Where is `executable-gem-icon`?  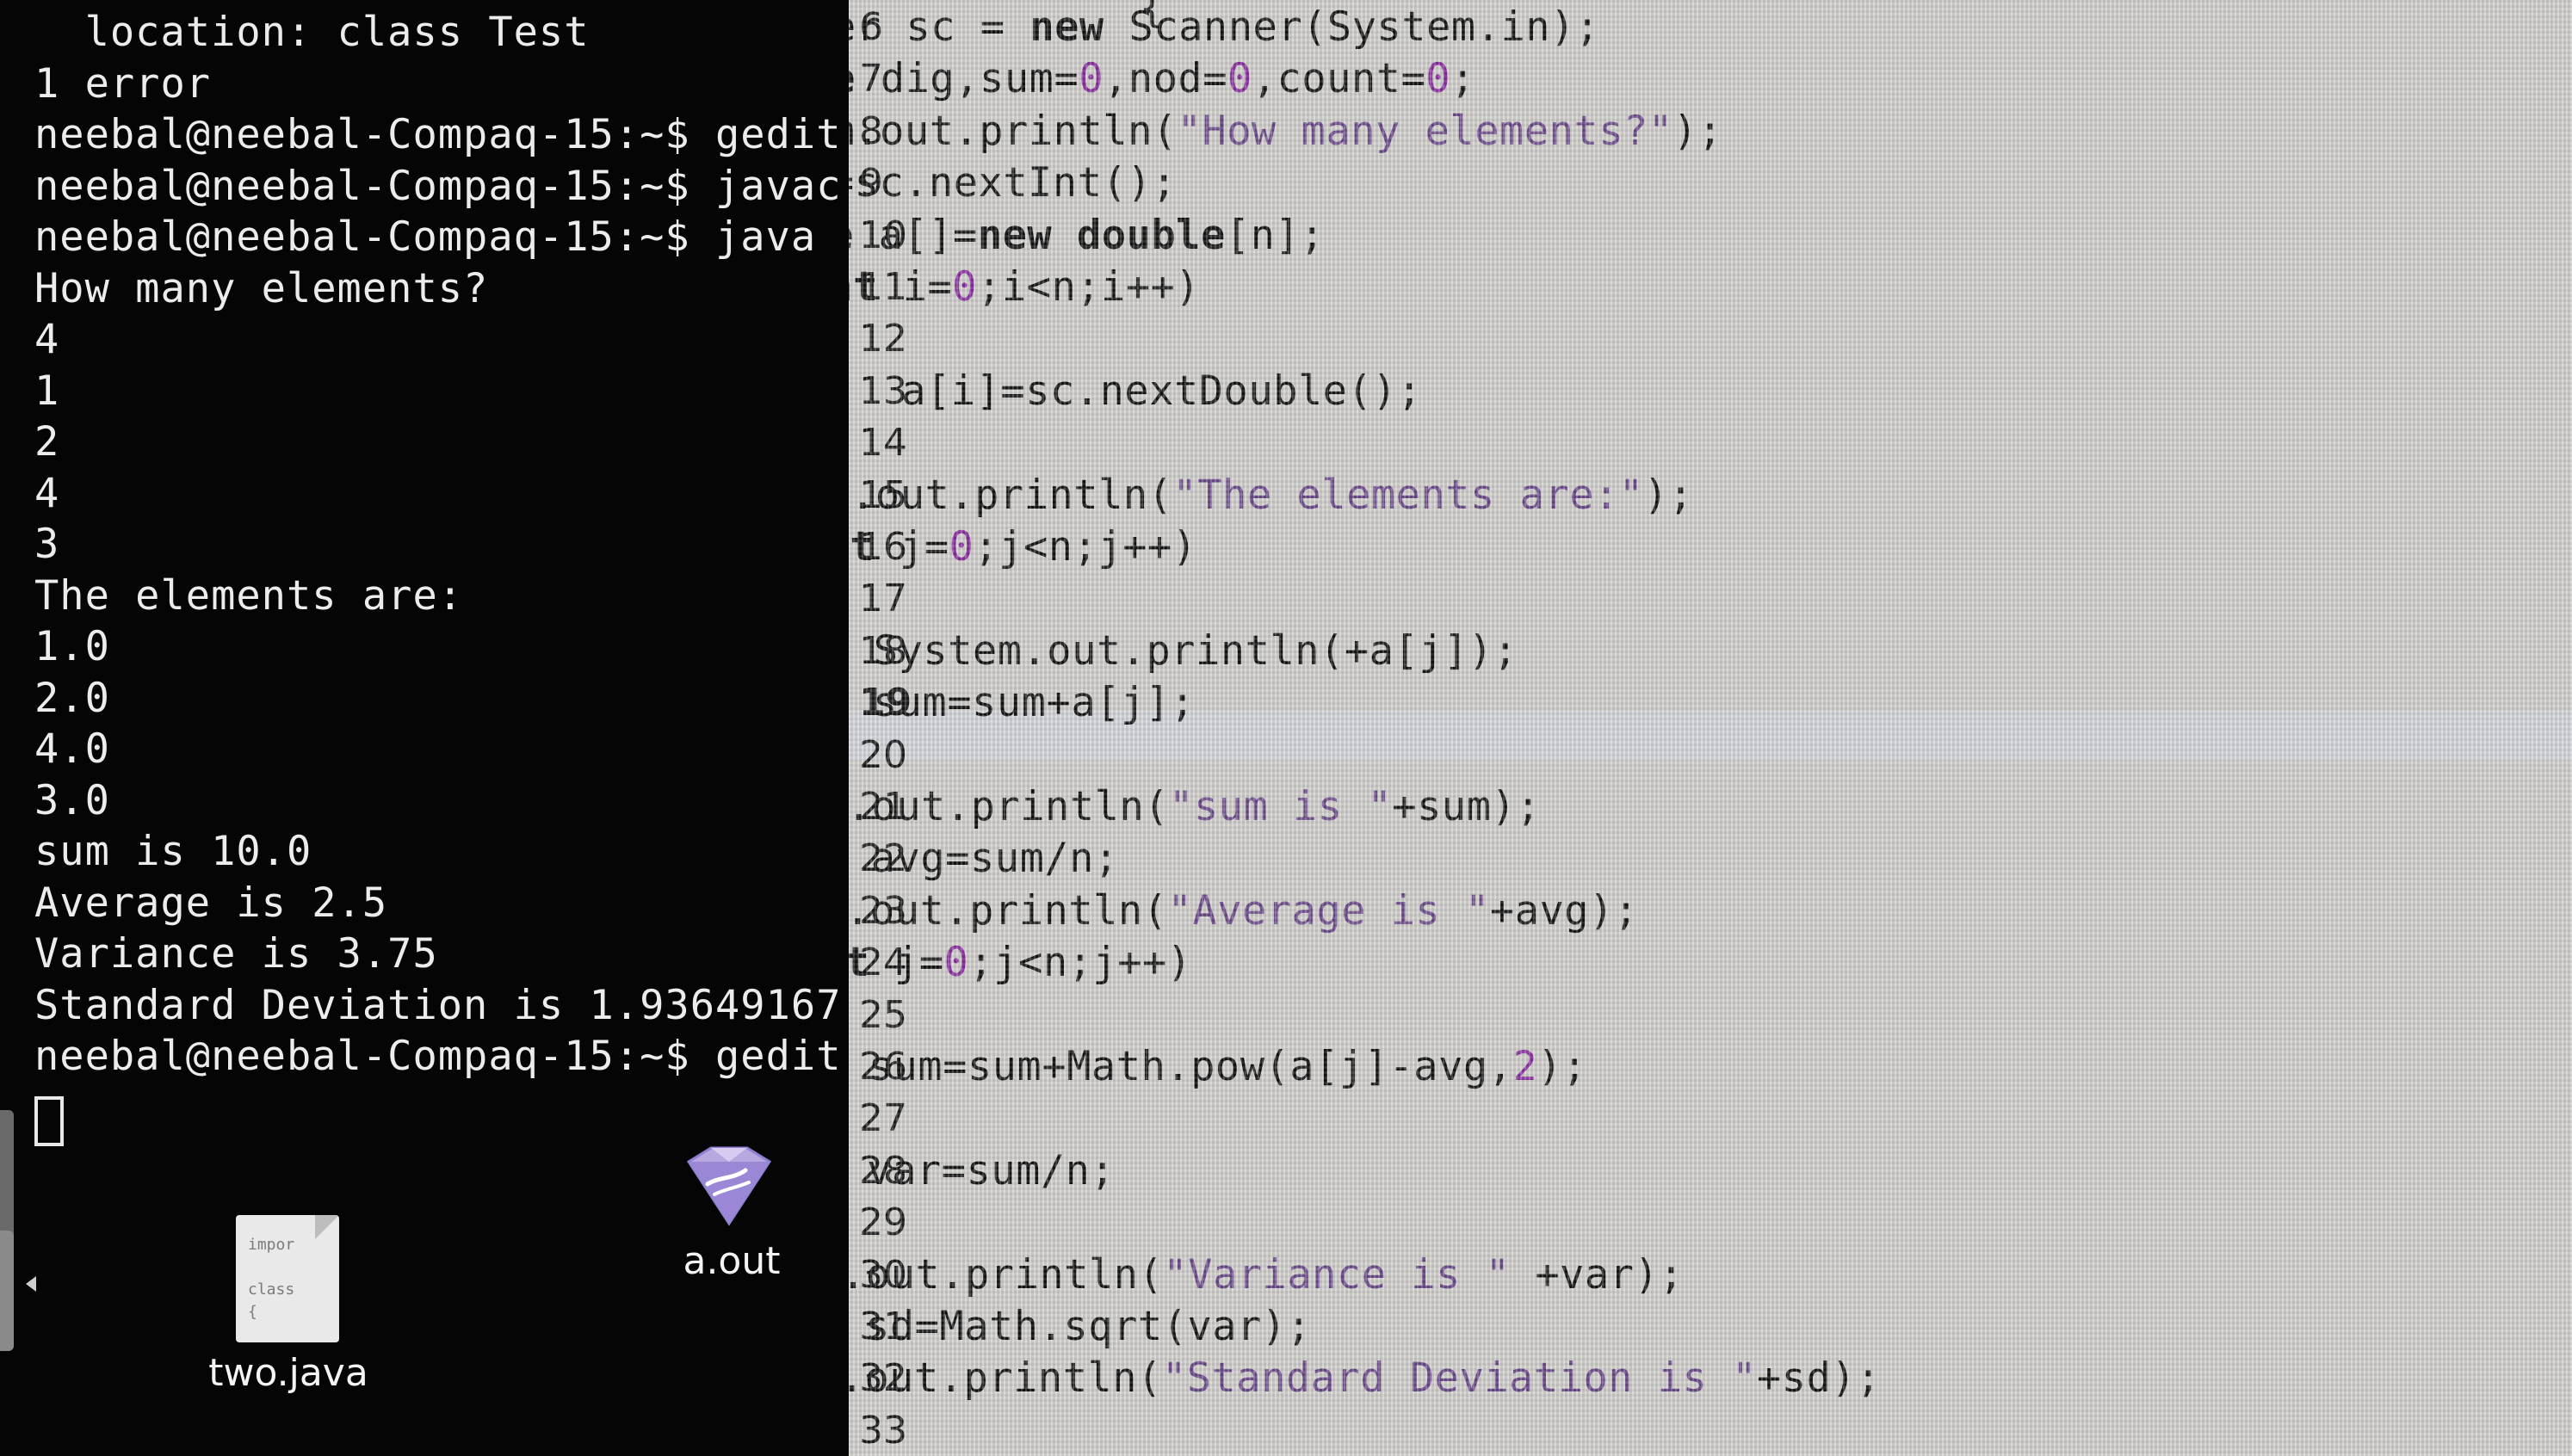 executable-gem-icon is located at coordinates (729, 1185).